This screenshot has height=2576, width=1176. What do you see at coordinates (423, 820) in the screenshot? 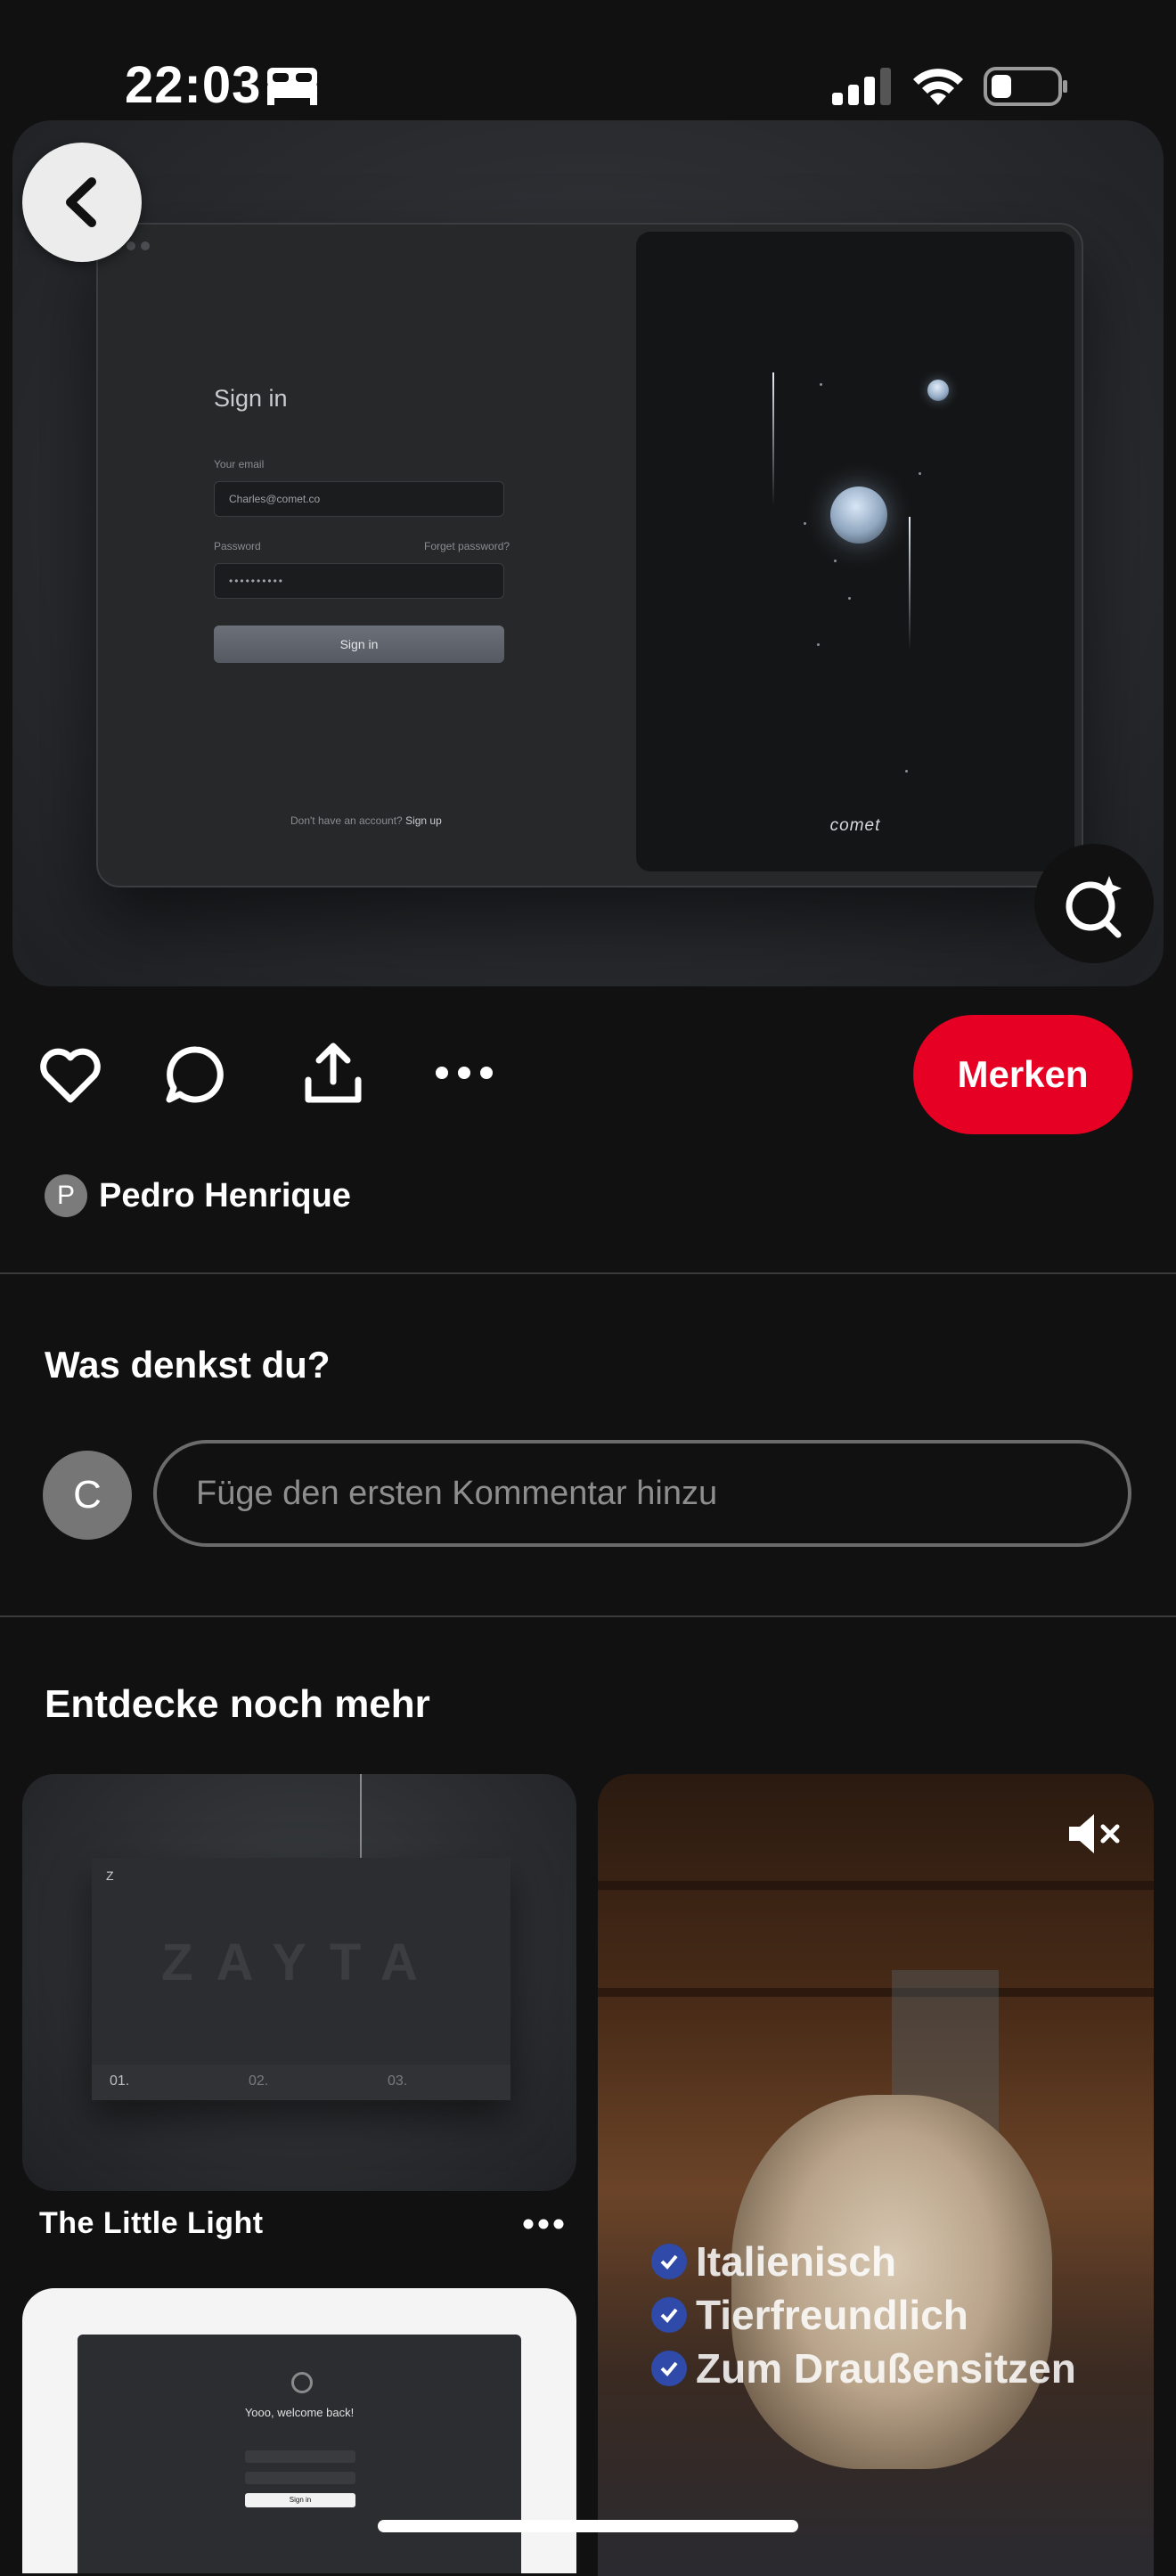
I see `mockup-signup-link: Sign up` at bounding box center [423, 820].